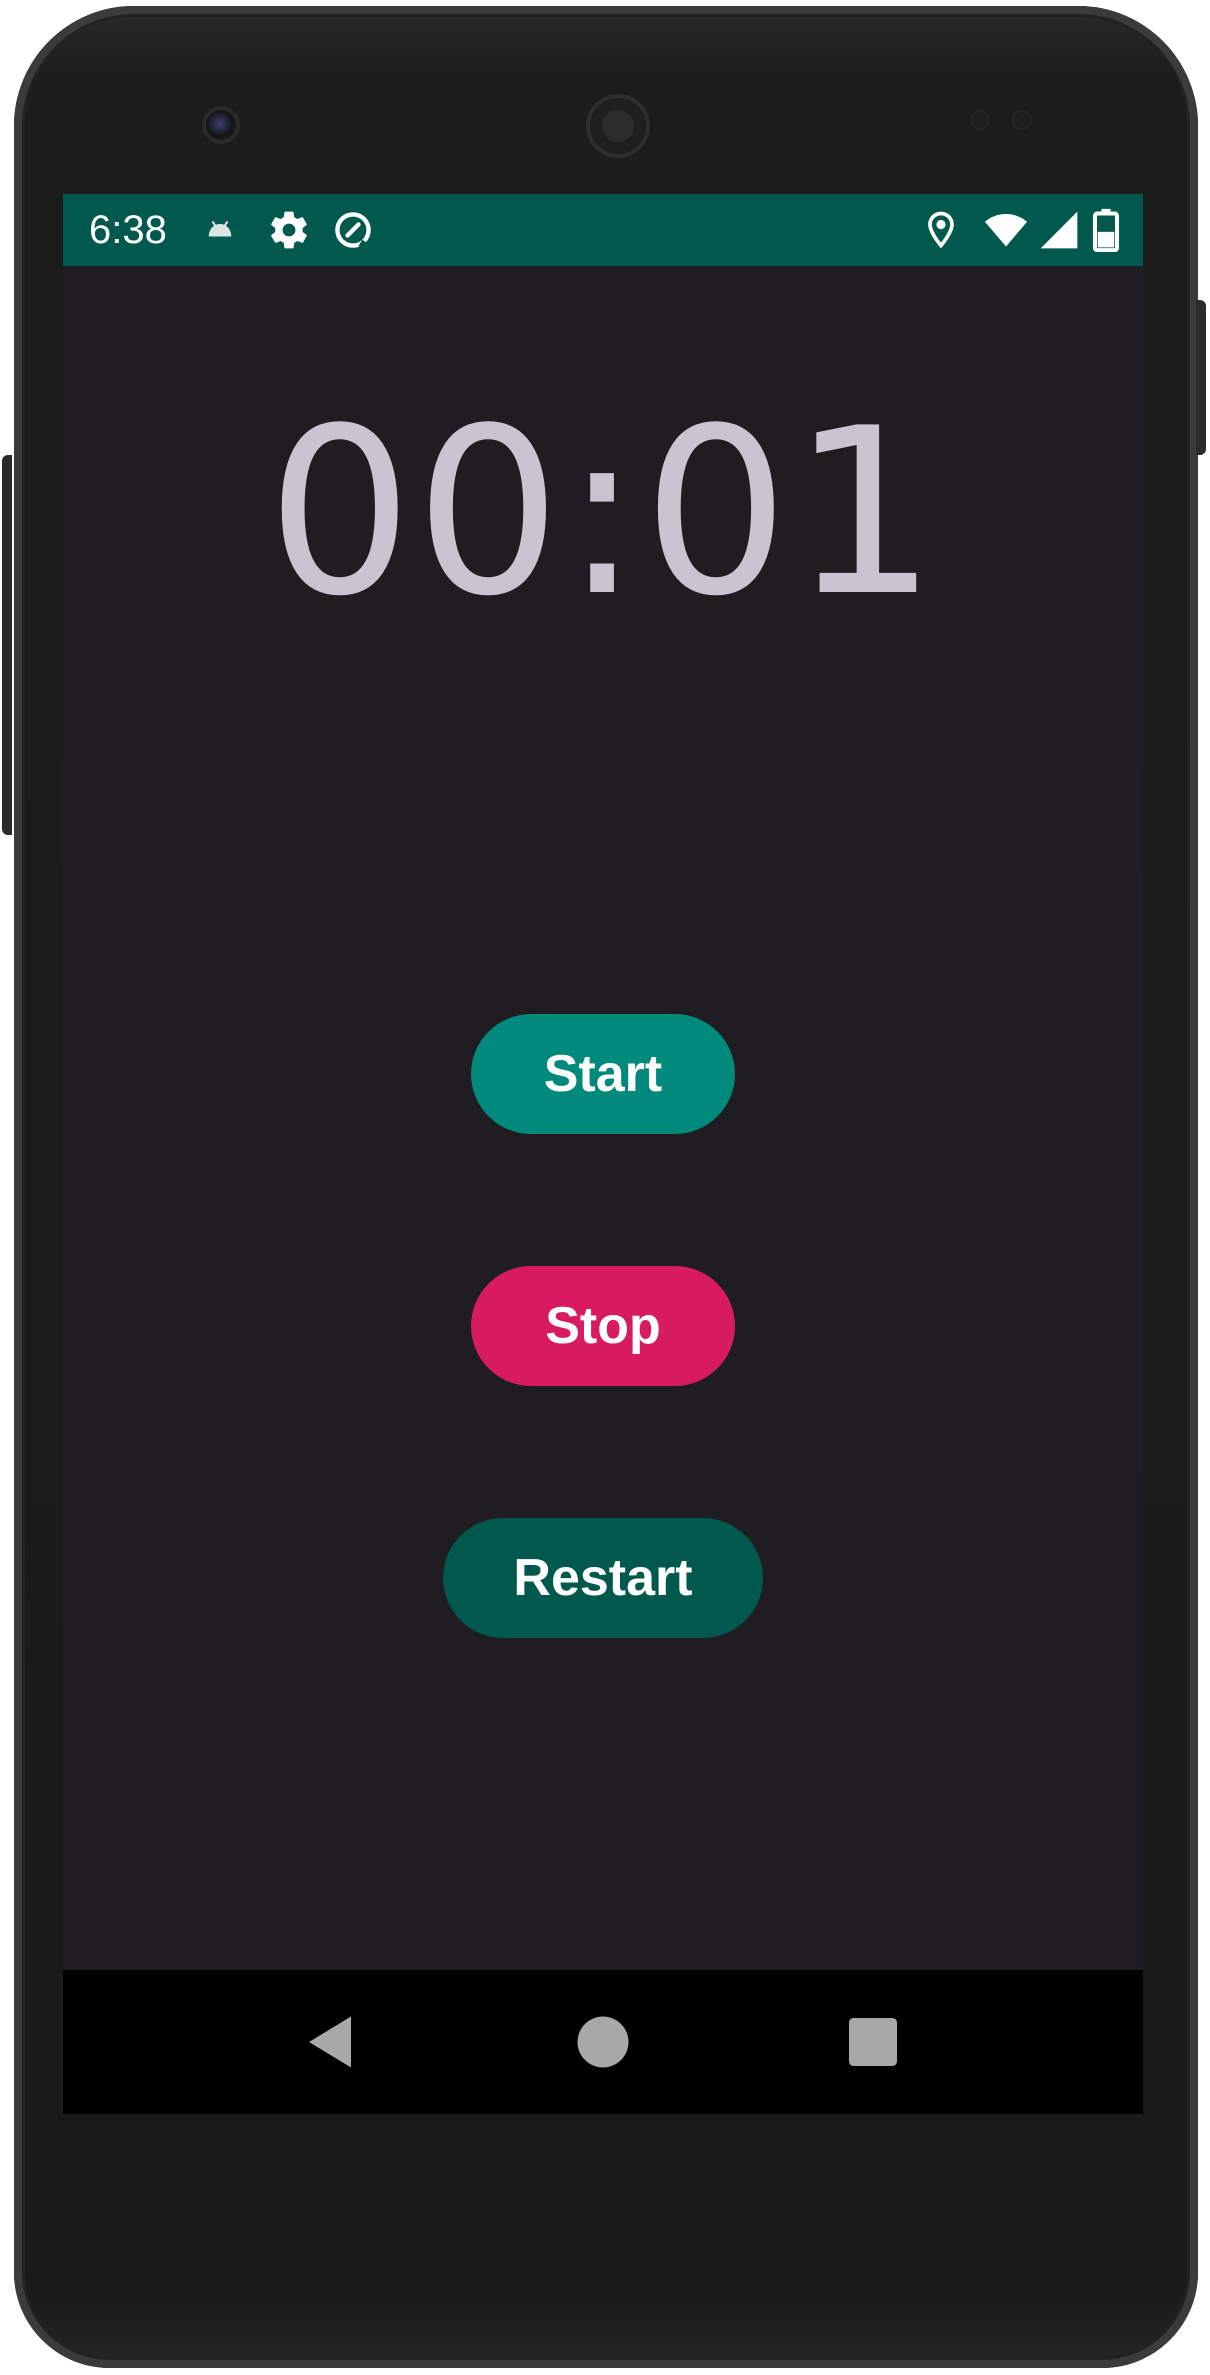 This screenshot has height=2375, width=1210. I want to click on android-notification-icon, so click(220, 229).